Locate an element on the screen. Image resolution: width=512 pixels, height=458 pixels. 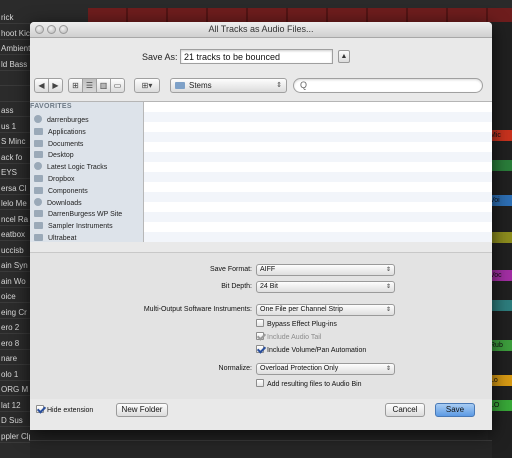
save-format-popup: AIFF ⇕ is located at coordinates (325, 270).